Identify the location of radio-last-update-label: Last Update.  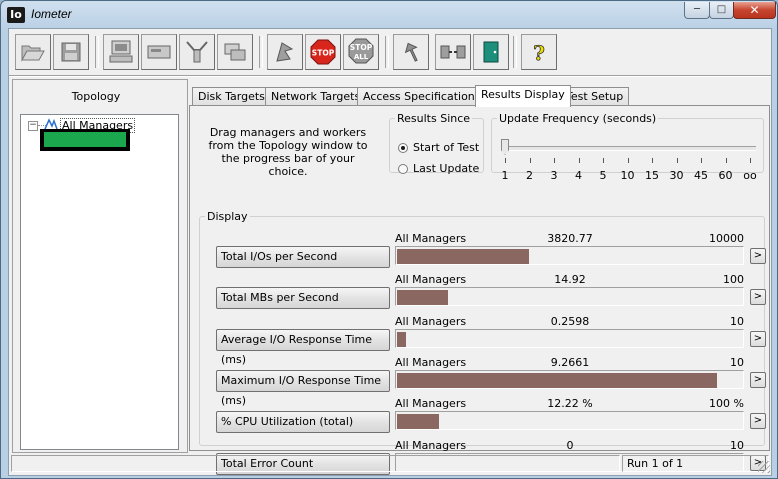
(446, 168).